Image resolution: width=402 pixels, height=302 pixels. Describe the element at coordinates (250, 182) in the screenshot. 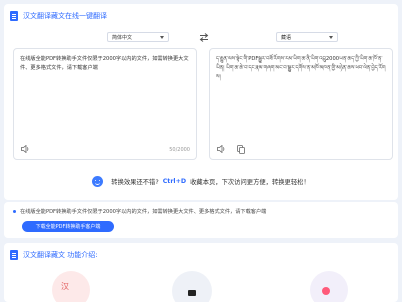

I see `tip-after: 收藏本页，下次访问更方便，转换更轻松！` at that location.